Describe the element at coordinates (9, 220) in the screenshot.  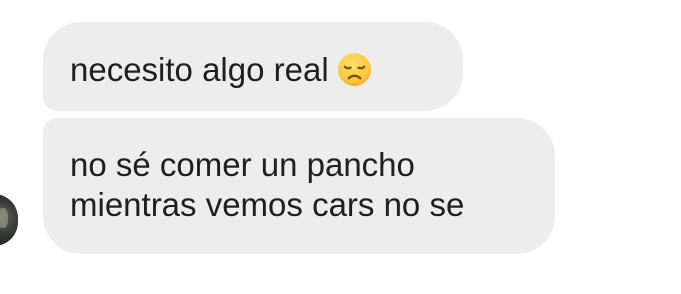
I see `avatar` at that location.